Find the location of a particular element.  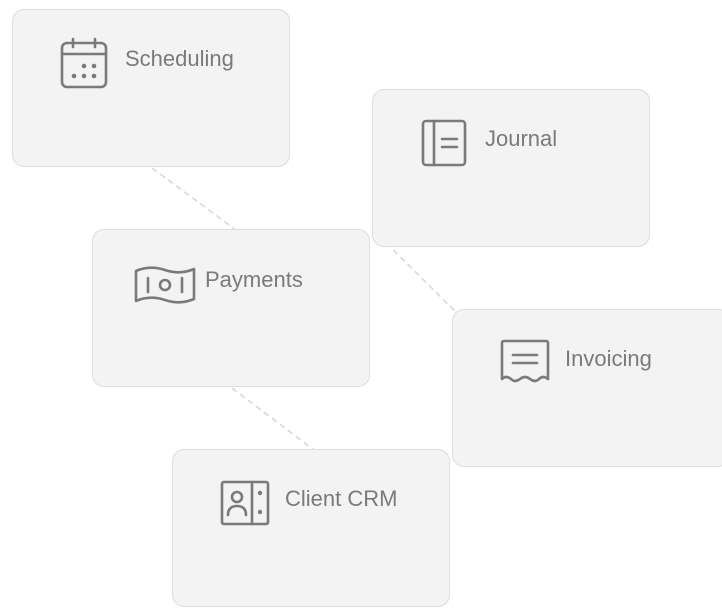

card-crm: Client CRM is located at coordinates (311, 528).